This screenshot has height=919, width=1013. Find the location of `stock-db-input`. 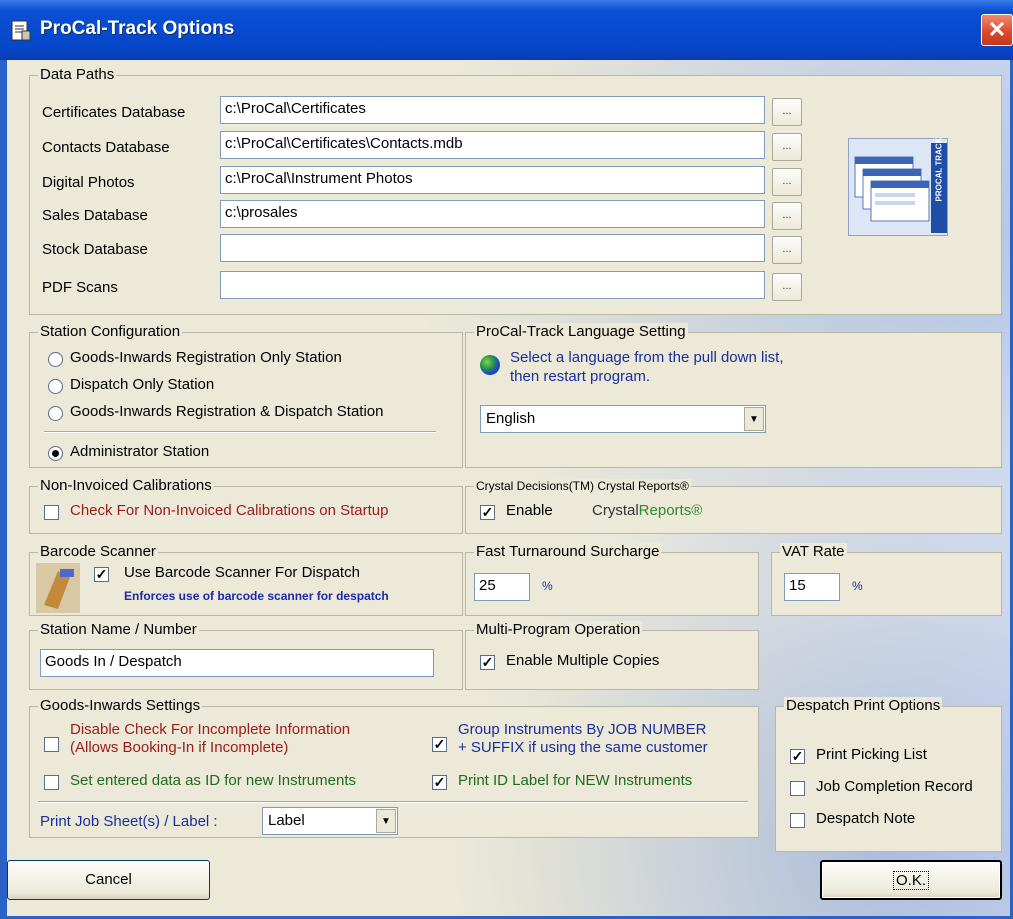

stock-db-input is located at coordinates (492, 248).